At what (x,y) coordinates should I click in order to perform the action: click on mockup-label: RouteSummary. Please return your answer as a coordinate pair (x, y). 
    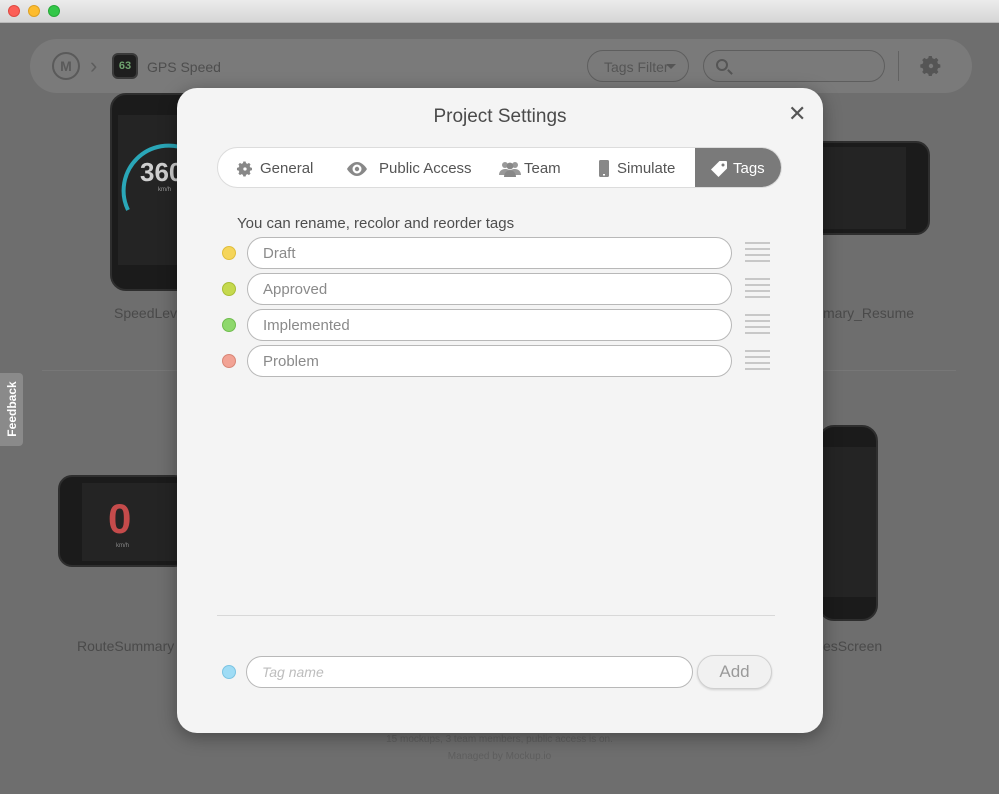
    Looking at the image, I should click on (125, 646).